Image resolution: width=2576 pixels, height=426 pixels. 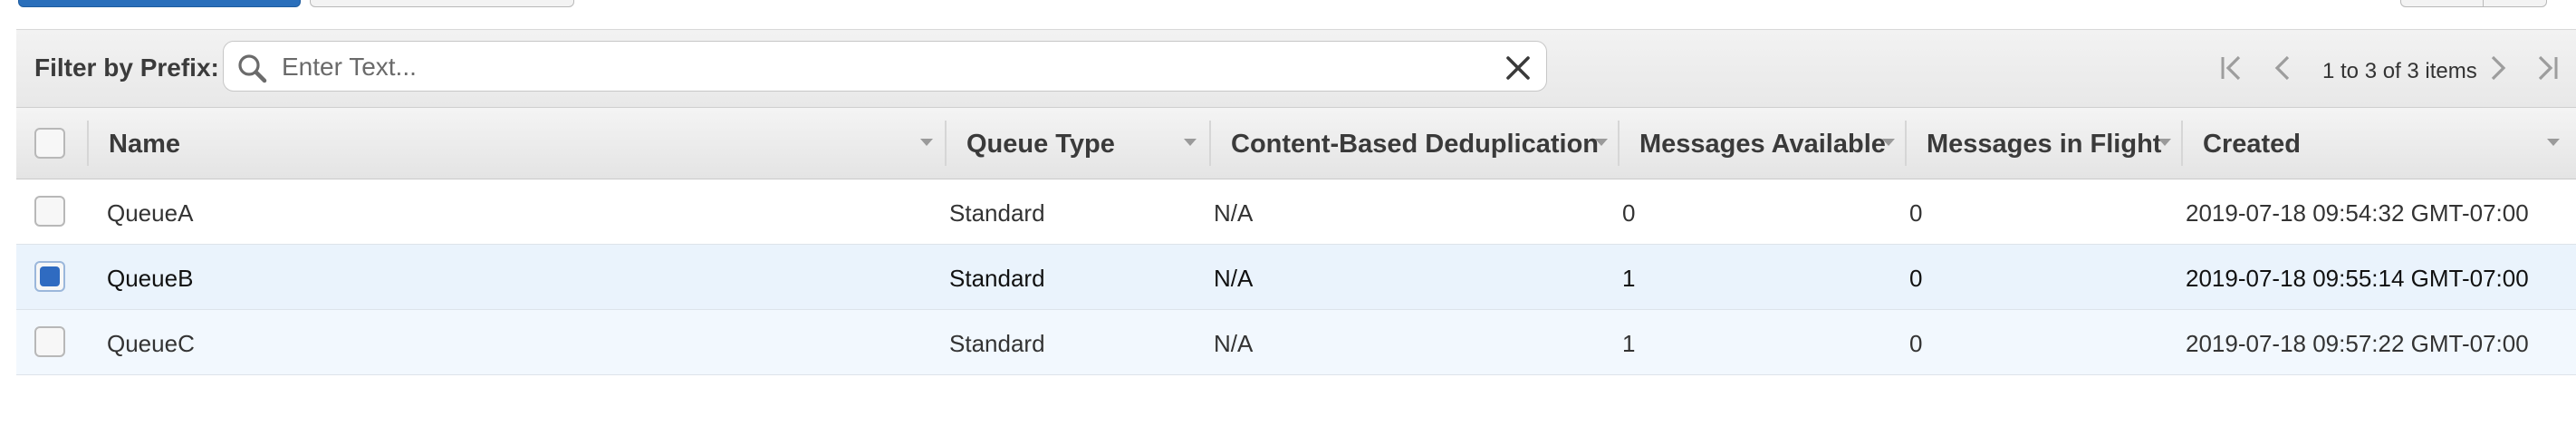 I want to click on created-cell: 2019-07-18 09:57:22 GMT-07:00, so click(x=2357, y=343).